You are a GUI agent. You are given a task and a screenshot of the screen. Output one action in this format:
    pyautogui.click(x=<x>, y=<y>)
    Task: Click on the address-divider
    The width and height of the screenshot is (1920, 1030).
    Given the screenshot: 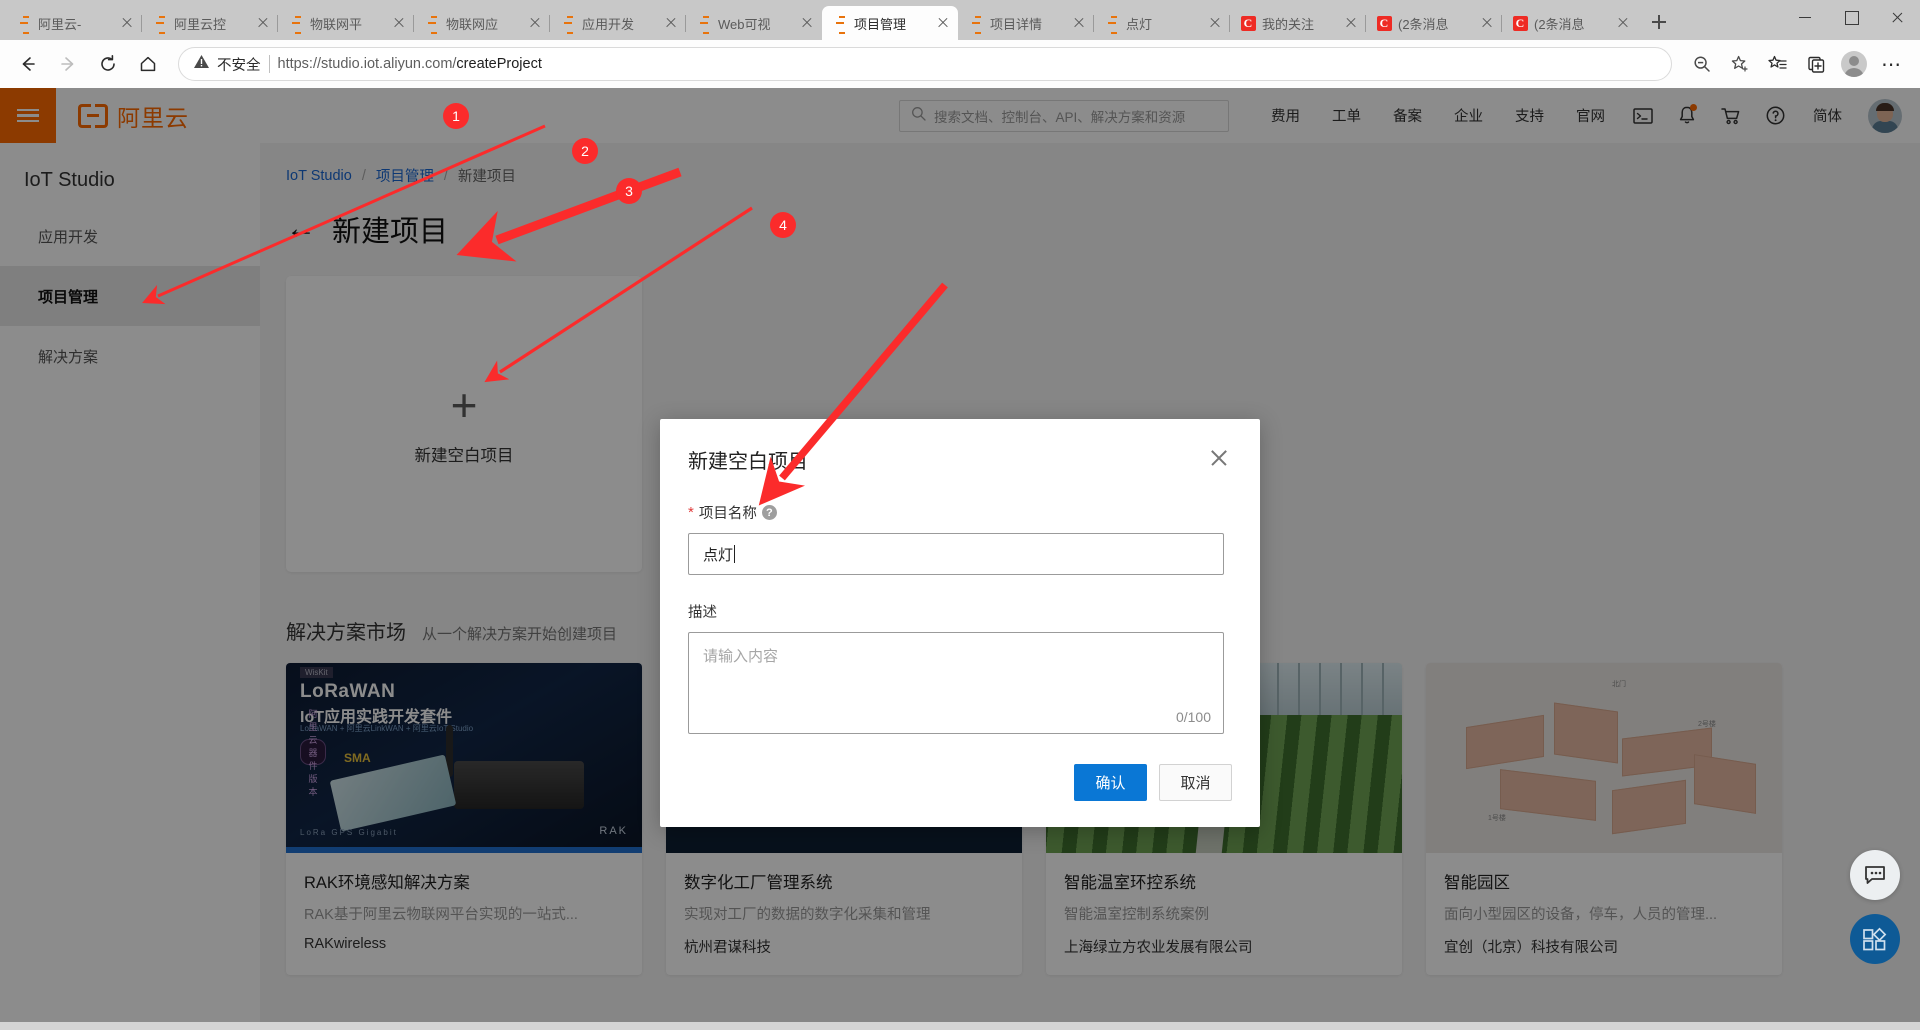 What is the action you would take?
    pyautogui.click(x=269, y=64)
    